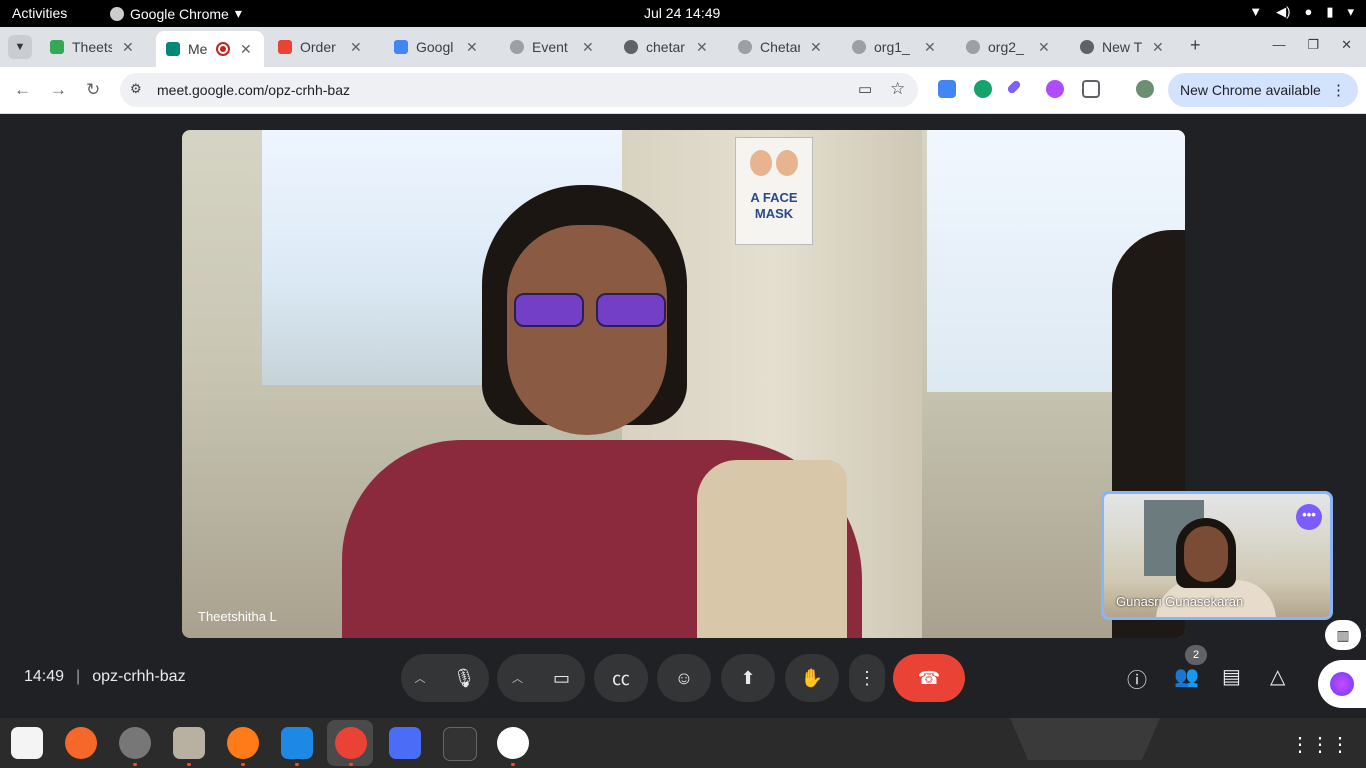 This screenshot has width=1366, height=768. What do you see at coordinates (1346, 45) in the screenshot?
I see `close-window-icon: ✕` at bounding box center [1346, 45].